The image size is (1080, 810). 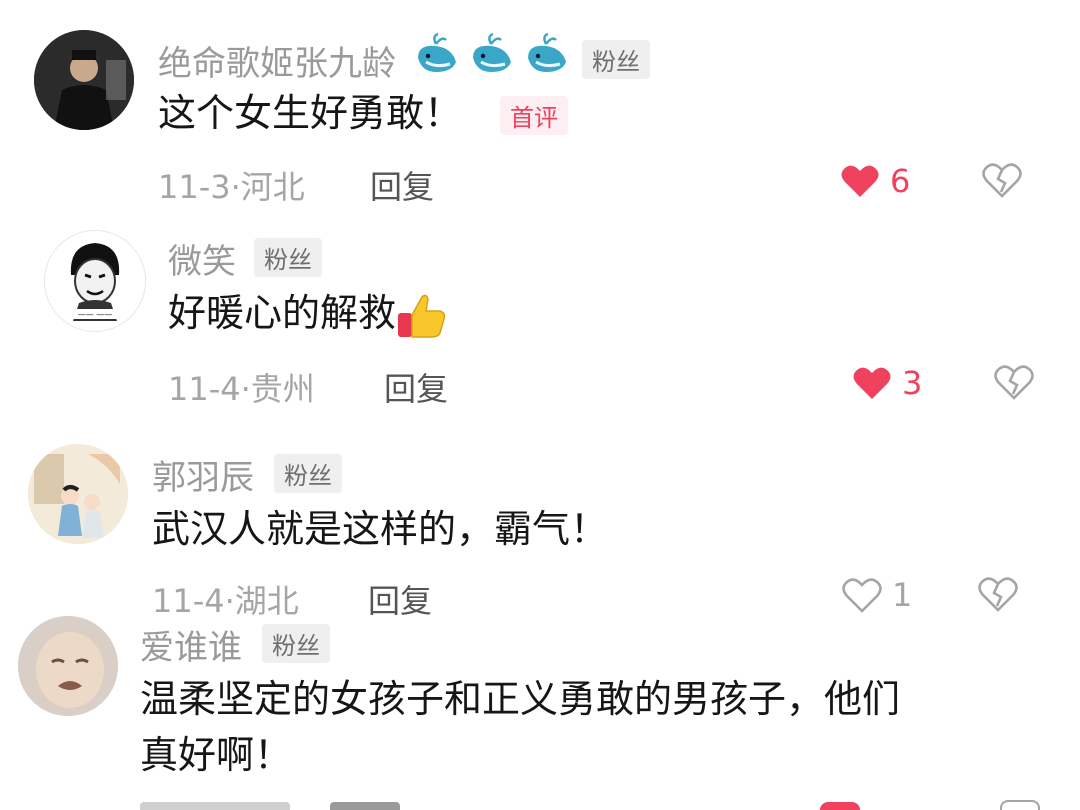 What do you see at coordinates (225, 601) in the screenshot?
I see `comment-meta: 11-4·湖北` at bounding box center [225, 601].